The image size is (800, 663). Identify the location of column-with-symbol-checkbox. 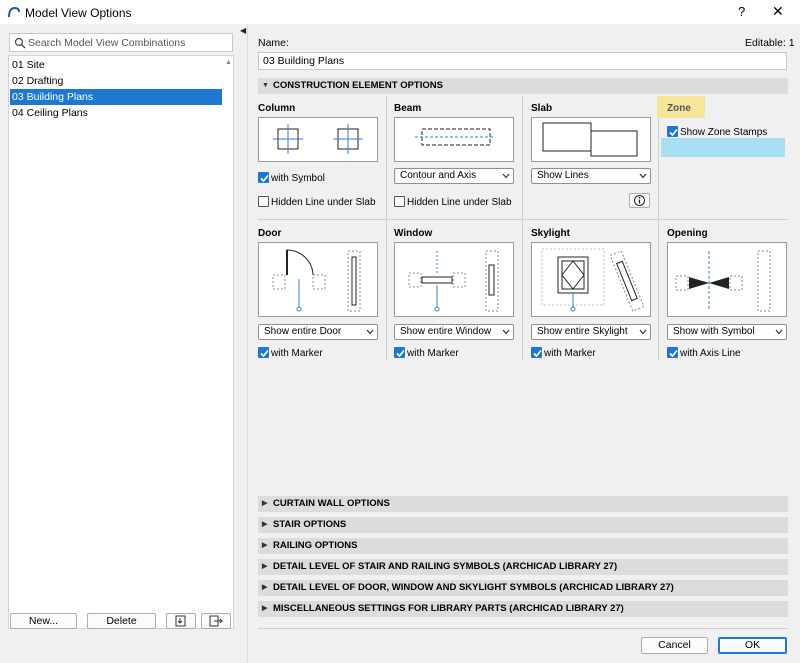
(263, 177).